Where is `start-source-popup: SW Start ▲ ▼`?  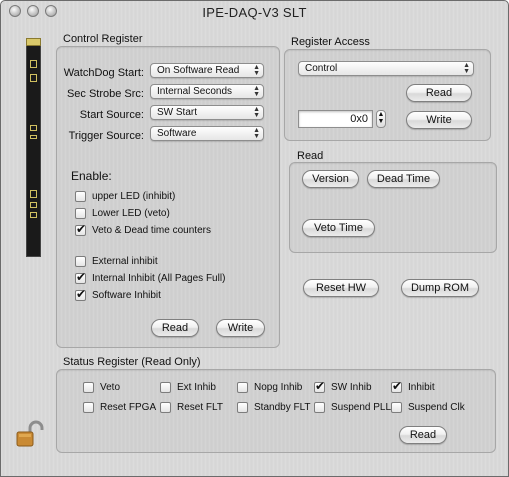
start-source-popup: SW Start ▲ ▼ is located at coordinates (207, 112).